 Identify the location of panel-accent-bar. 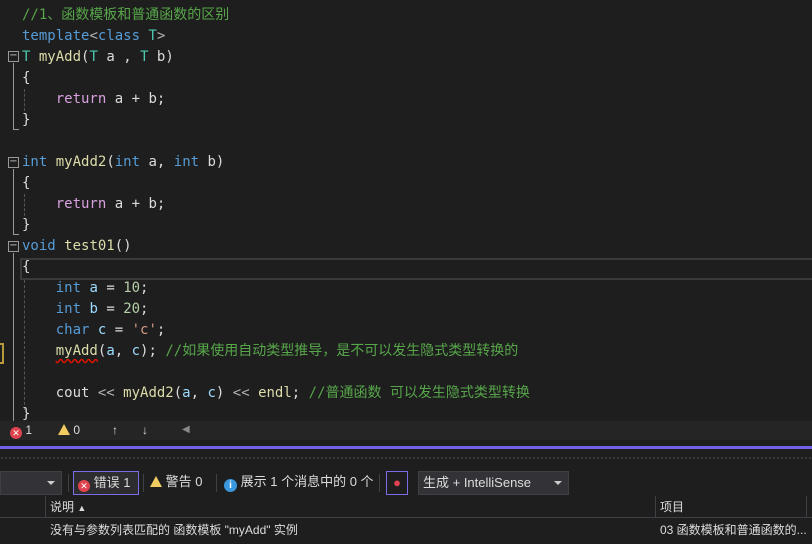
(406, 447).